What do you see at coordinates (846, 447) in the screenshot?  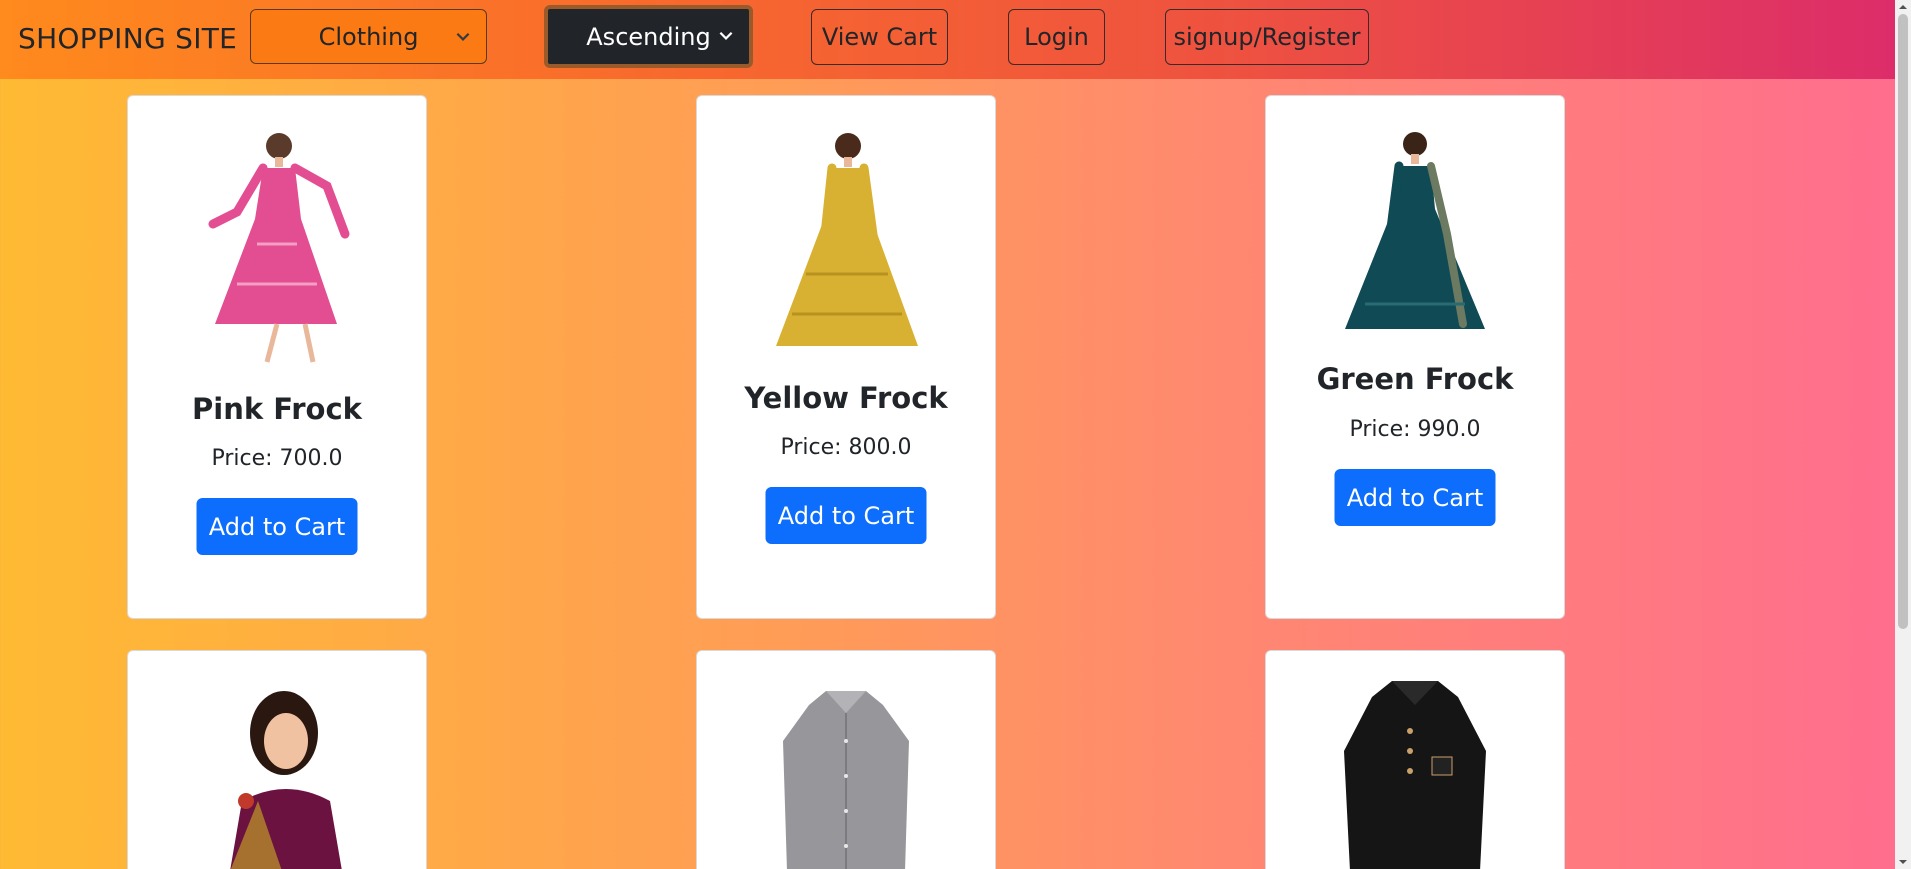 I see `product-price: Price: 800.0` at bounding box center [846, 447].